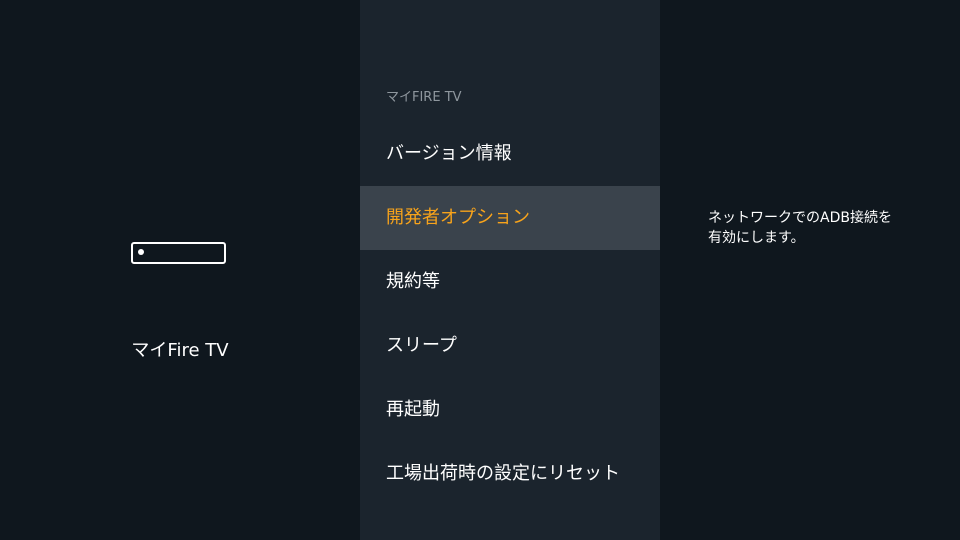 This screenshot has height=540, width=960. I want to click on fire-tv-stick-icon, so click(178, 253).